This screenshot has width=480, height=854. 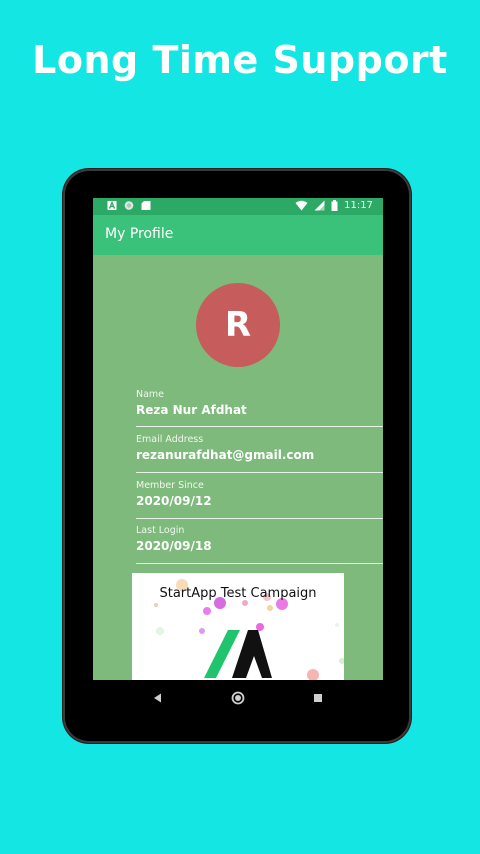 I want to click on app-bar: My Profile, so click(x=238, y=235).